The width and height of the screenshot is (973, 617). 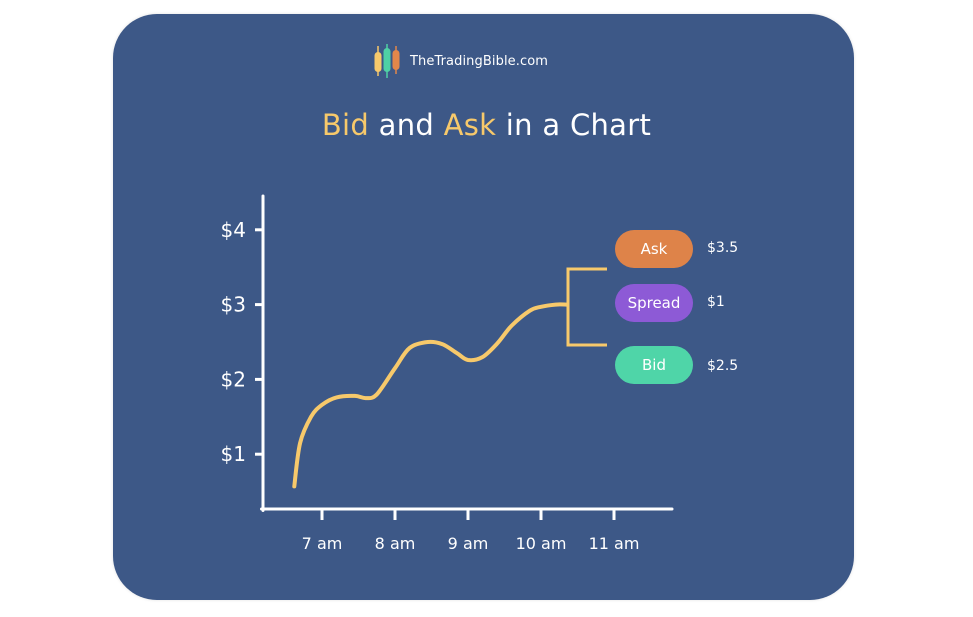 I want to click on x-tick-label: 9 am, so click(x=468, y=543).